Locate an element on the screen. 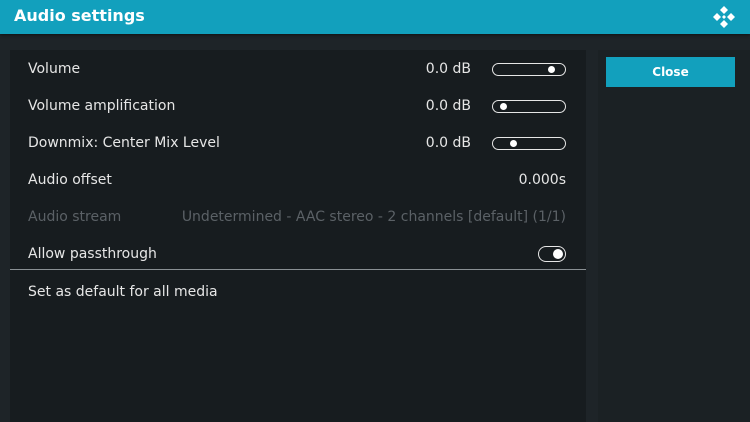 Image resolution: width=750 pixels, height=422 pixels. setting-label: Allow passthrough is located at coordinates (92, 254).